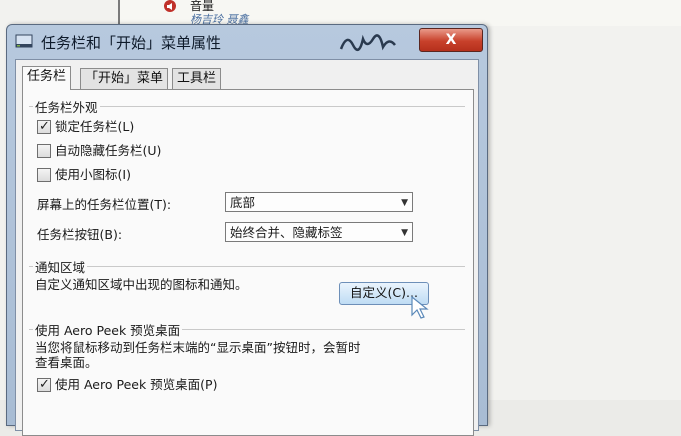 The height and width of the screenshot is (436, 681). I want to click on taskbar-properties-icon, so click(24, 41).